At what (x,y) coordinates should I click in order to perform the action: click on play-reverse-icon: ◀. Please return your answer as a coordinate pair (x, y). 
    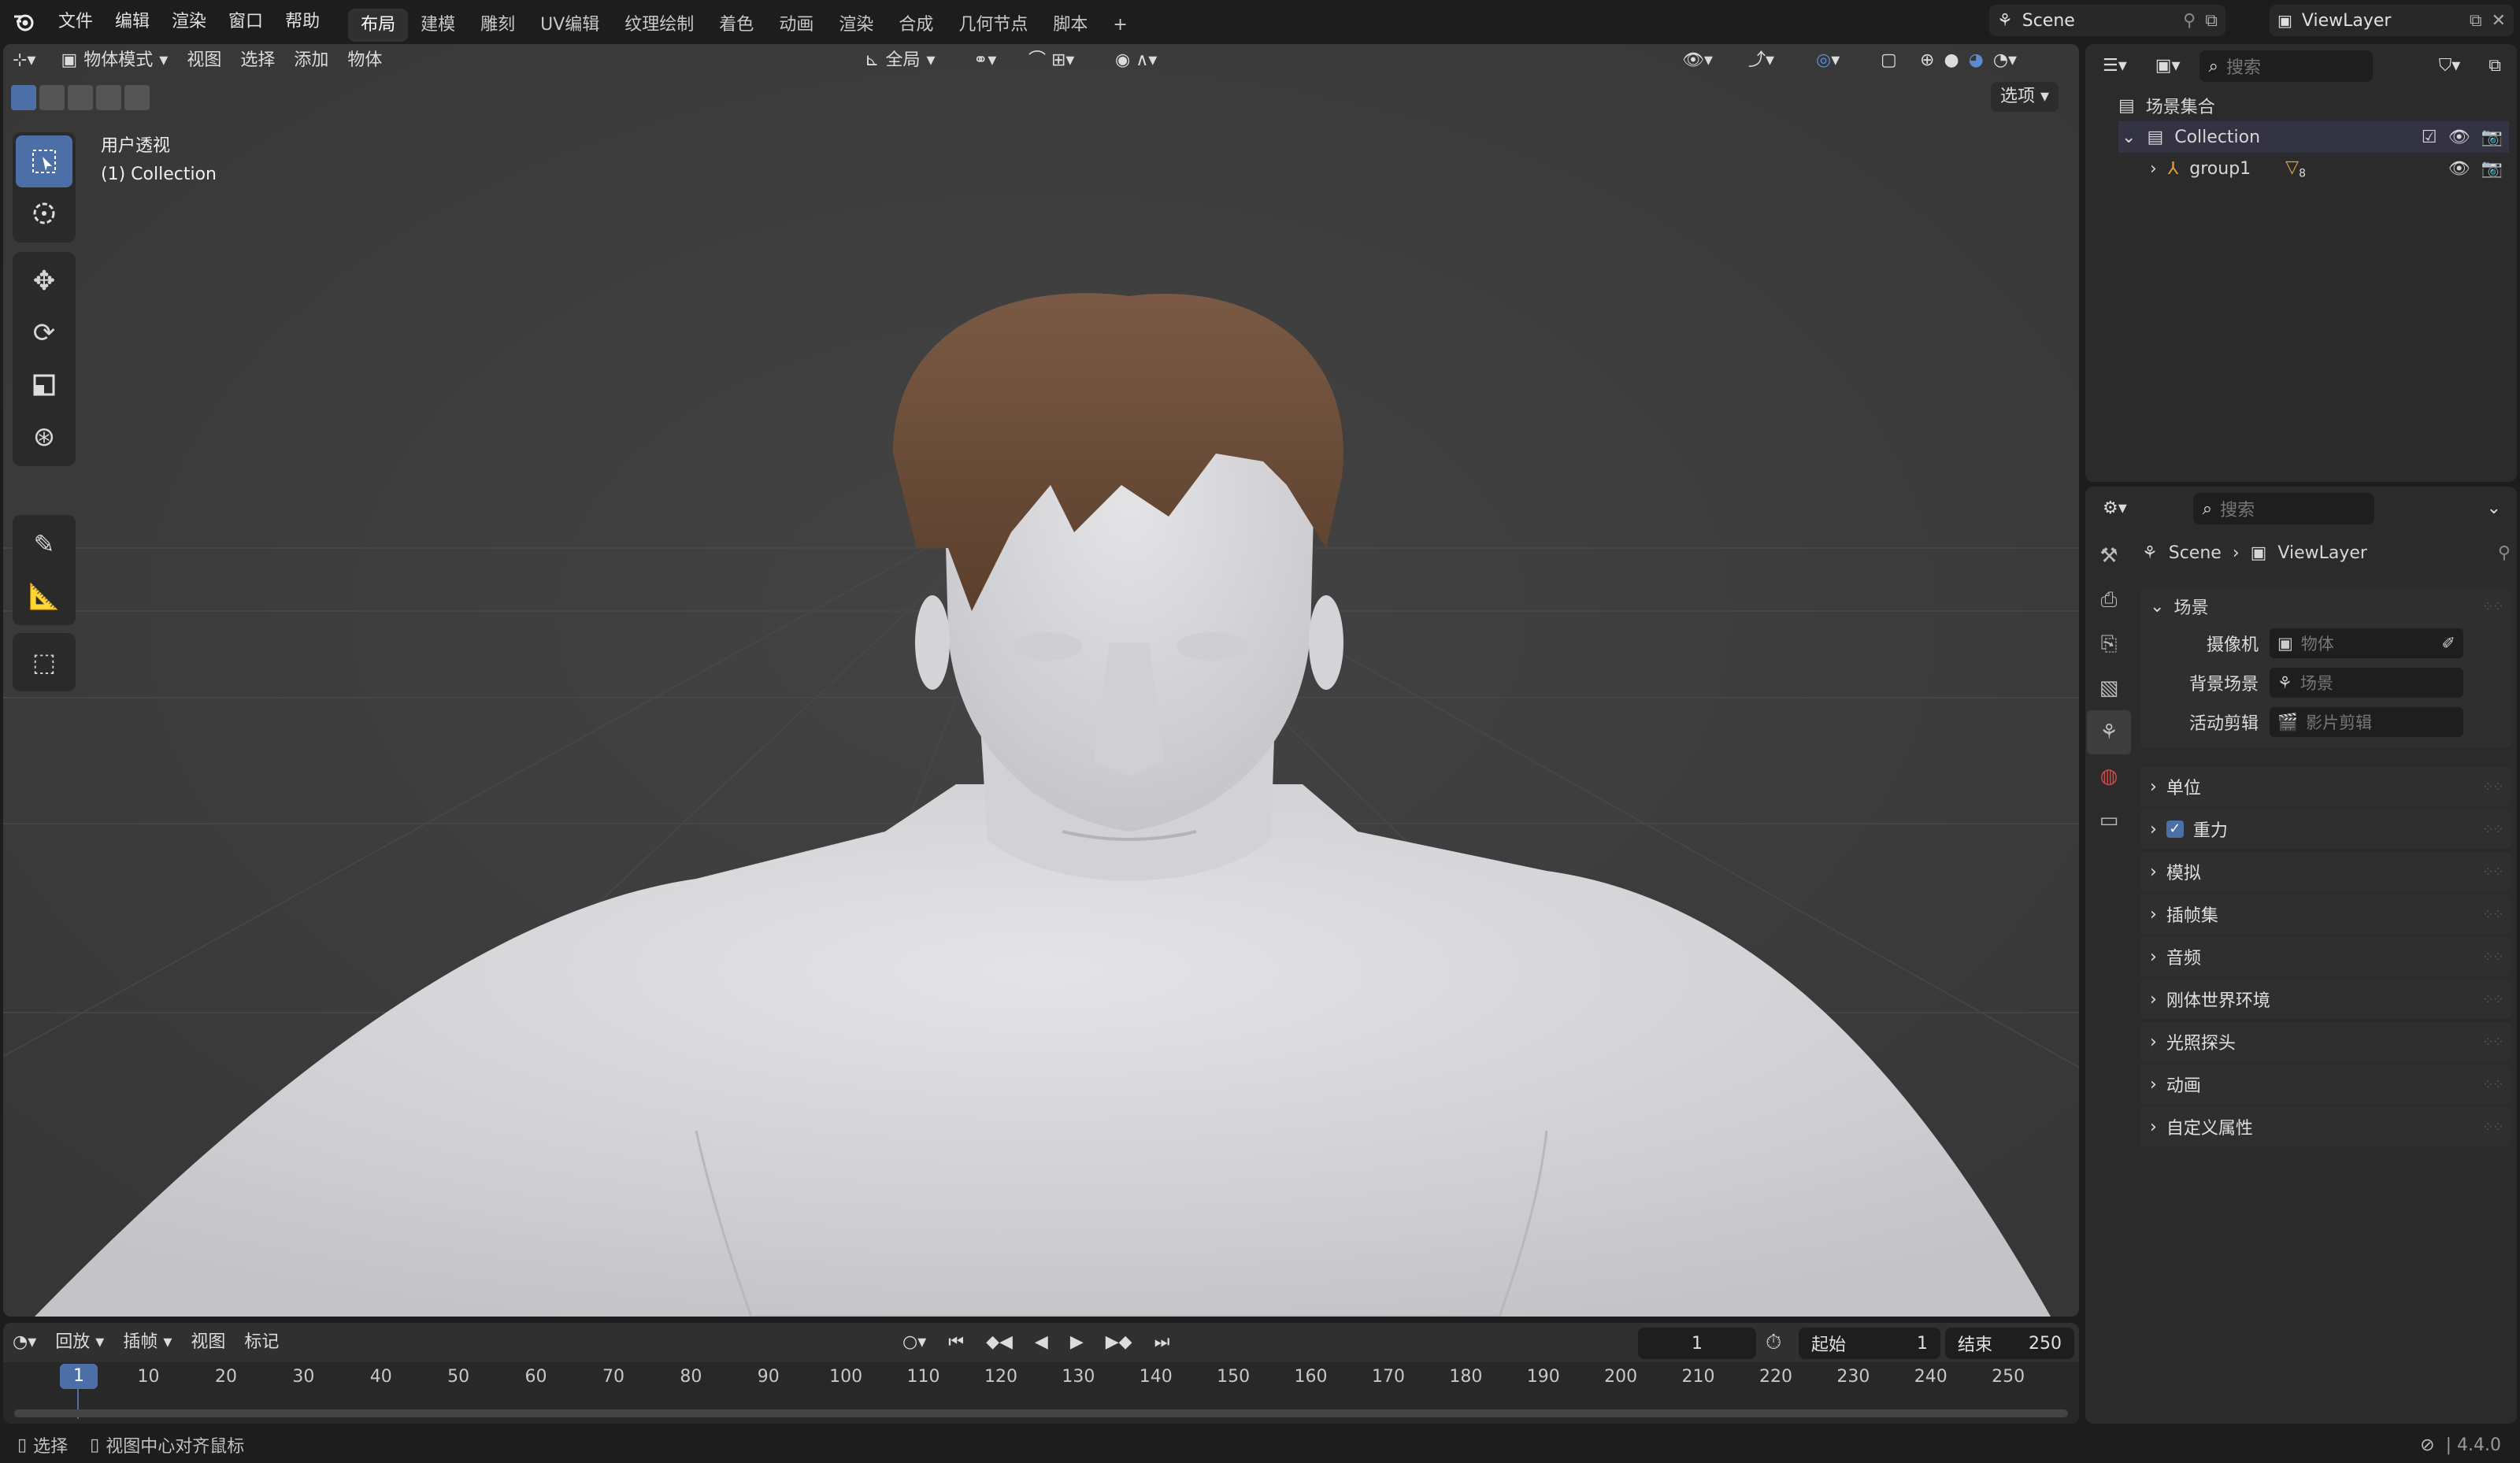
    Looking at the image, I should click on (1041, 1343).